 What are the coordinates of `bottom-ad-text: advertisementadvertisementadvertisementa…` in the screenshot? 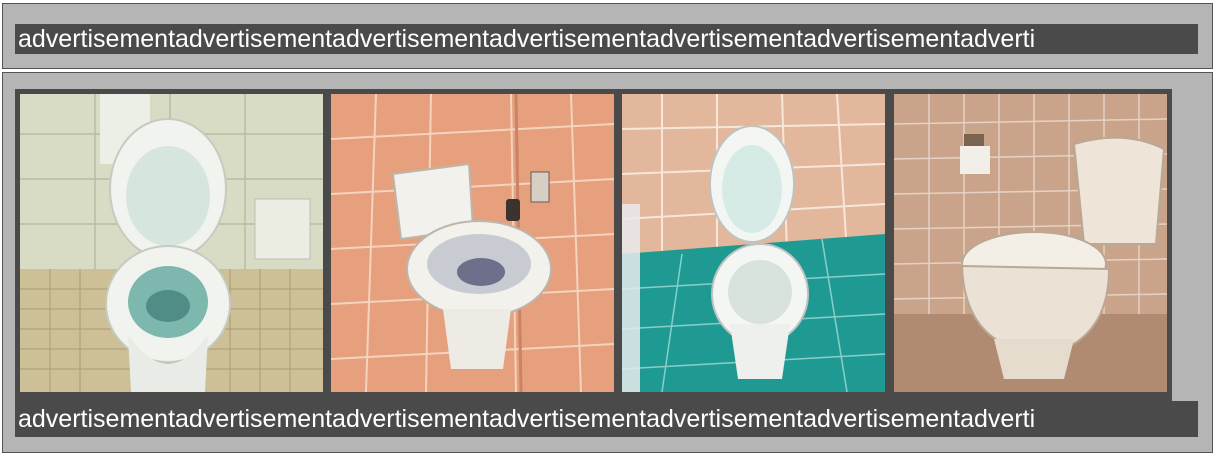 It's located at (606, 419).